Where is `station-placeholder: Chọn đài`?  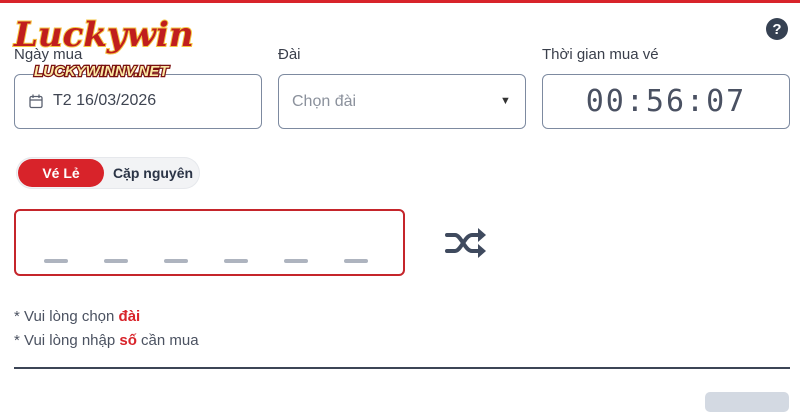 station-placeholder: Chọn đài is located at coordinates (324, 101).